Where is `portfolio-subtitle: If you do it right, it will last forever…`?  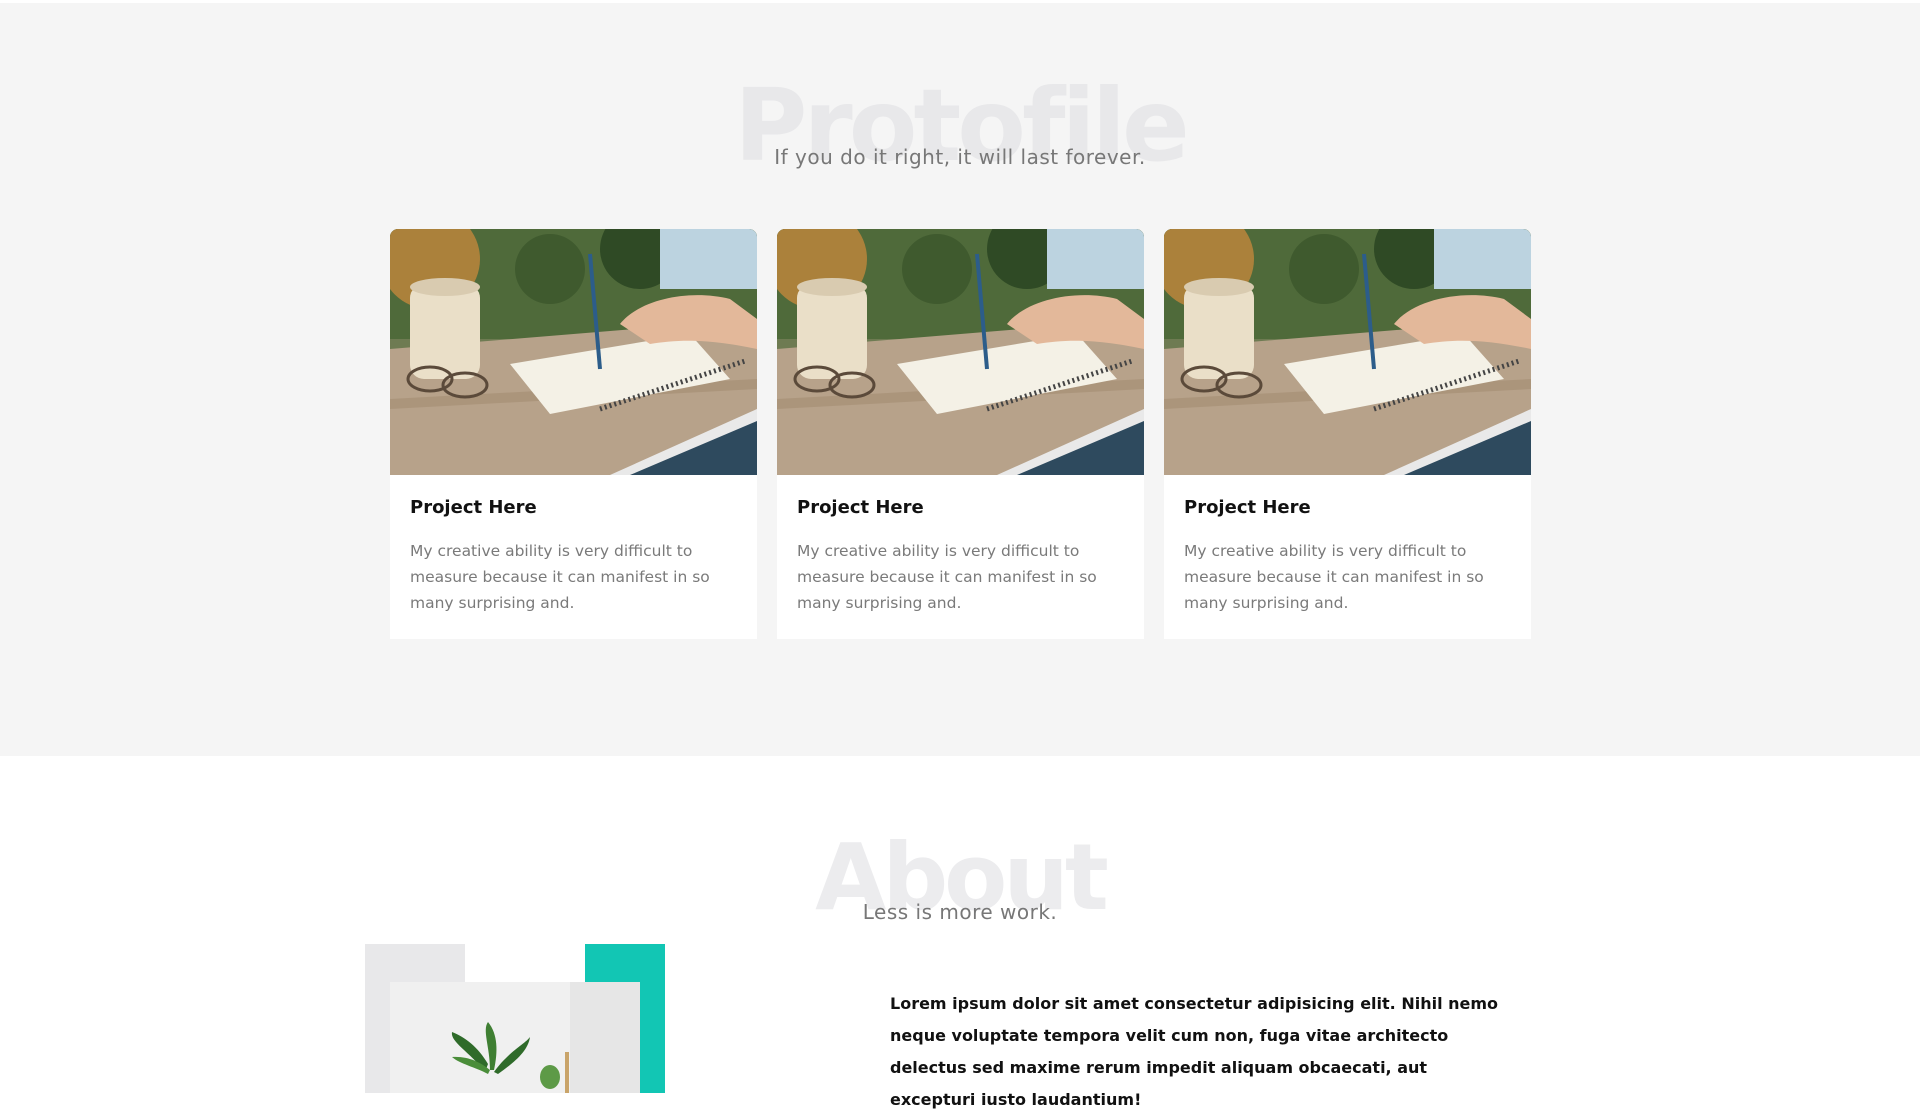
portfolio-subtitle: If you do it right, it will last forever… is located at coordinates (960, 157).